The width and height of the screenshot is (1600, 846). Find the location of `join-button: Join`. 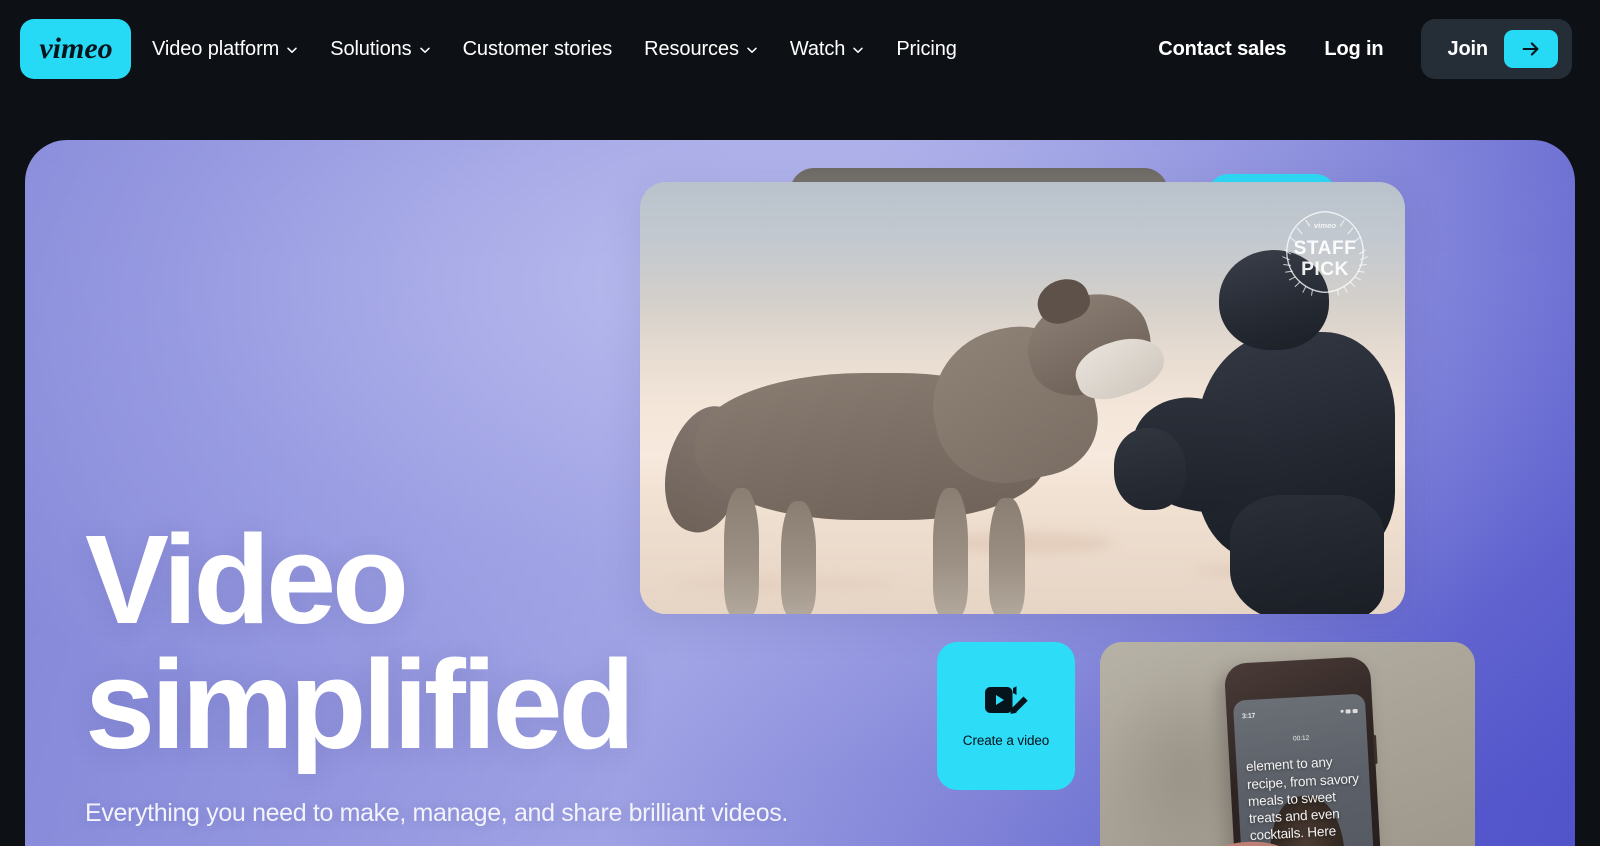

join-button: Join is located at coordinates (1496, 49).